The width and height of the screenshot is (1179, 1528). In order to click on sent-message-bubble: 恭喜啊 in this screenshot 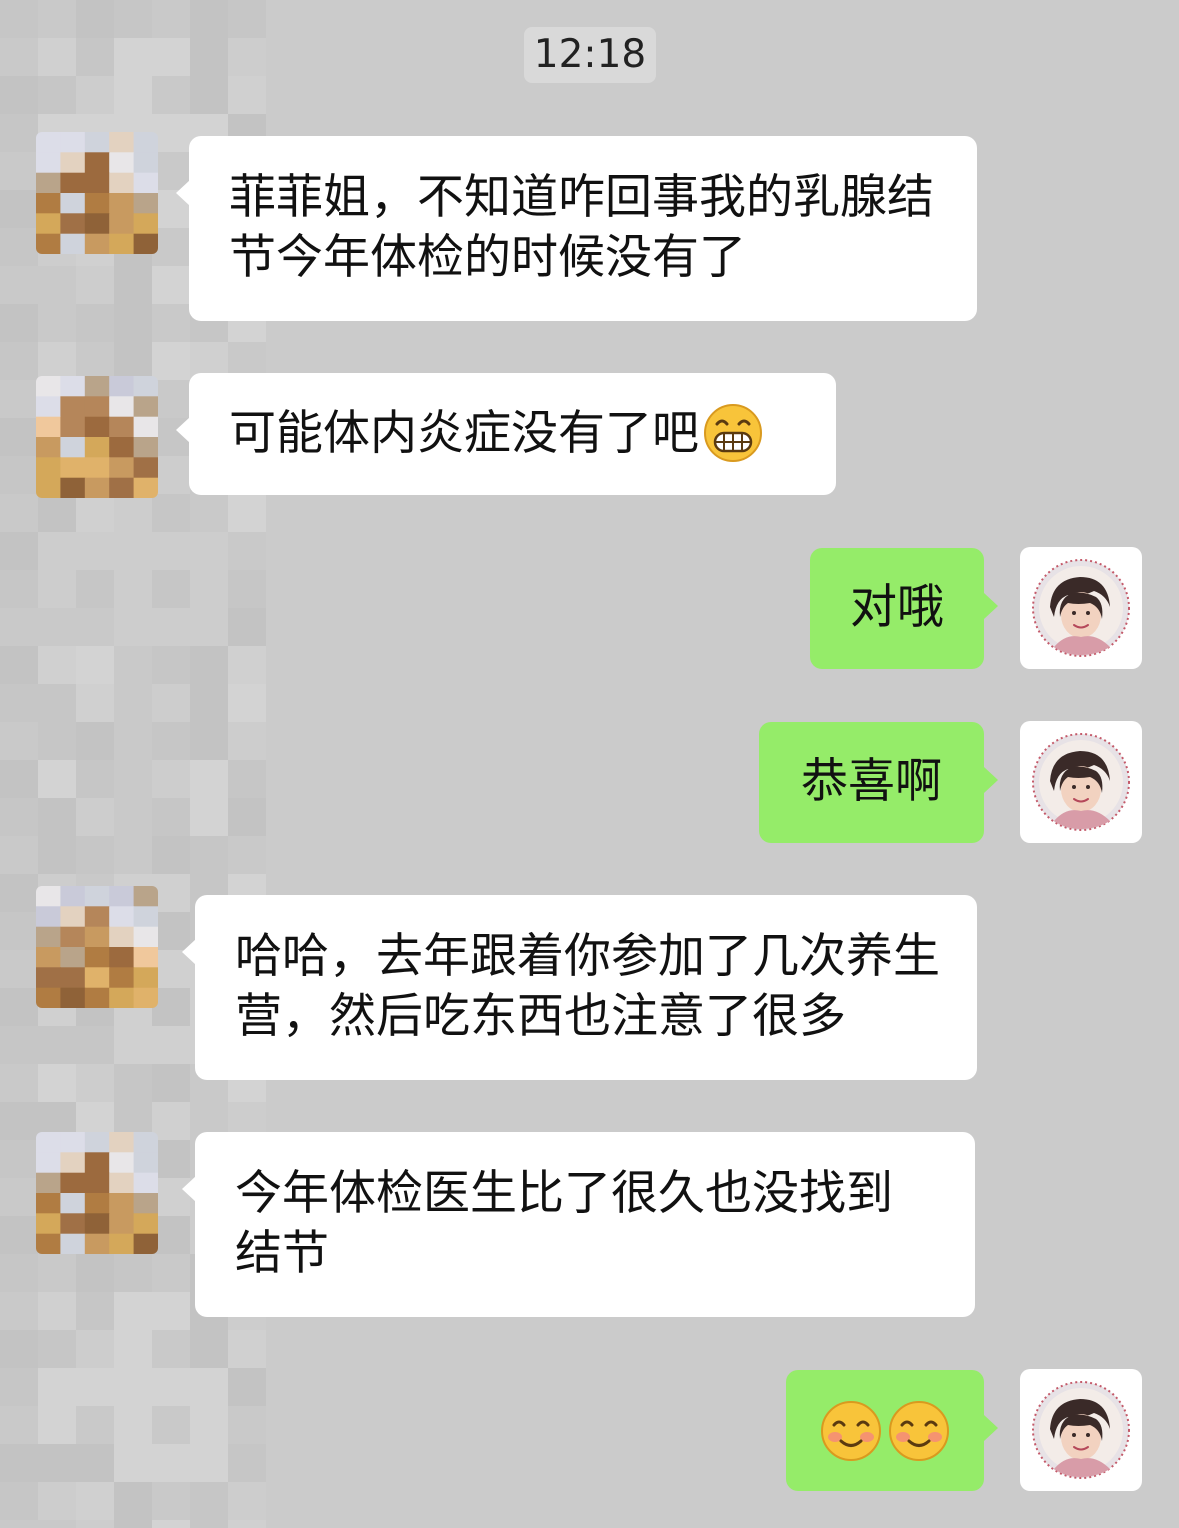, I will do `click(878, 782)`.